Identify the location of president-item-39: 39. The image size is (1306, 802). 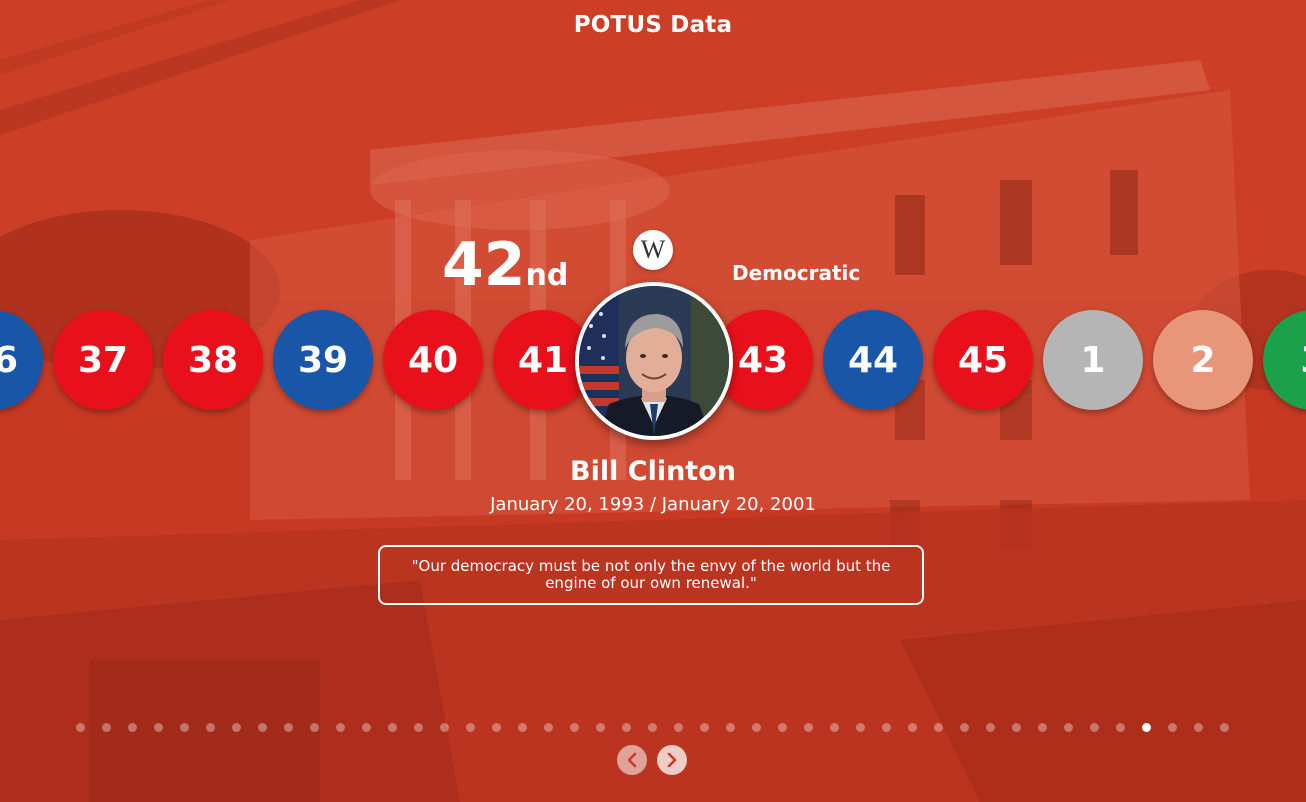
(323, 360).